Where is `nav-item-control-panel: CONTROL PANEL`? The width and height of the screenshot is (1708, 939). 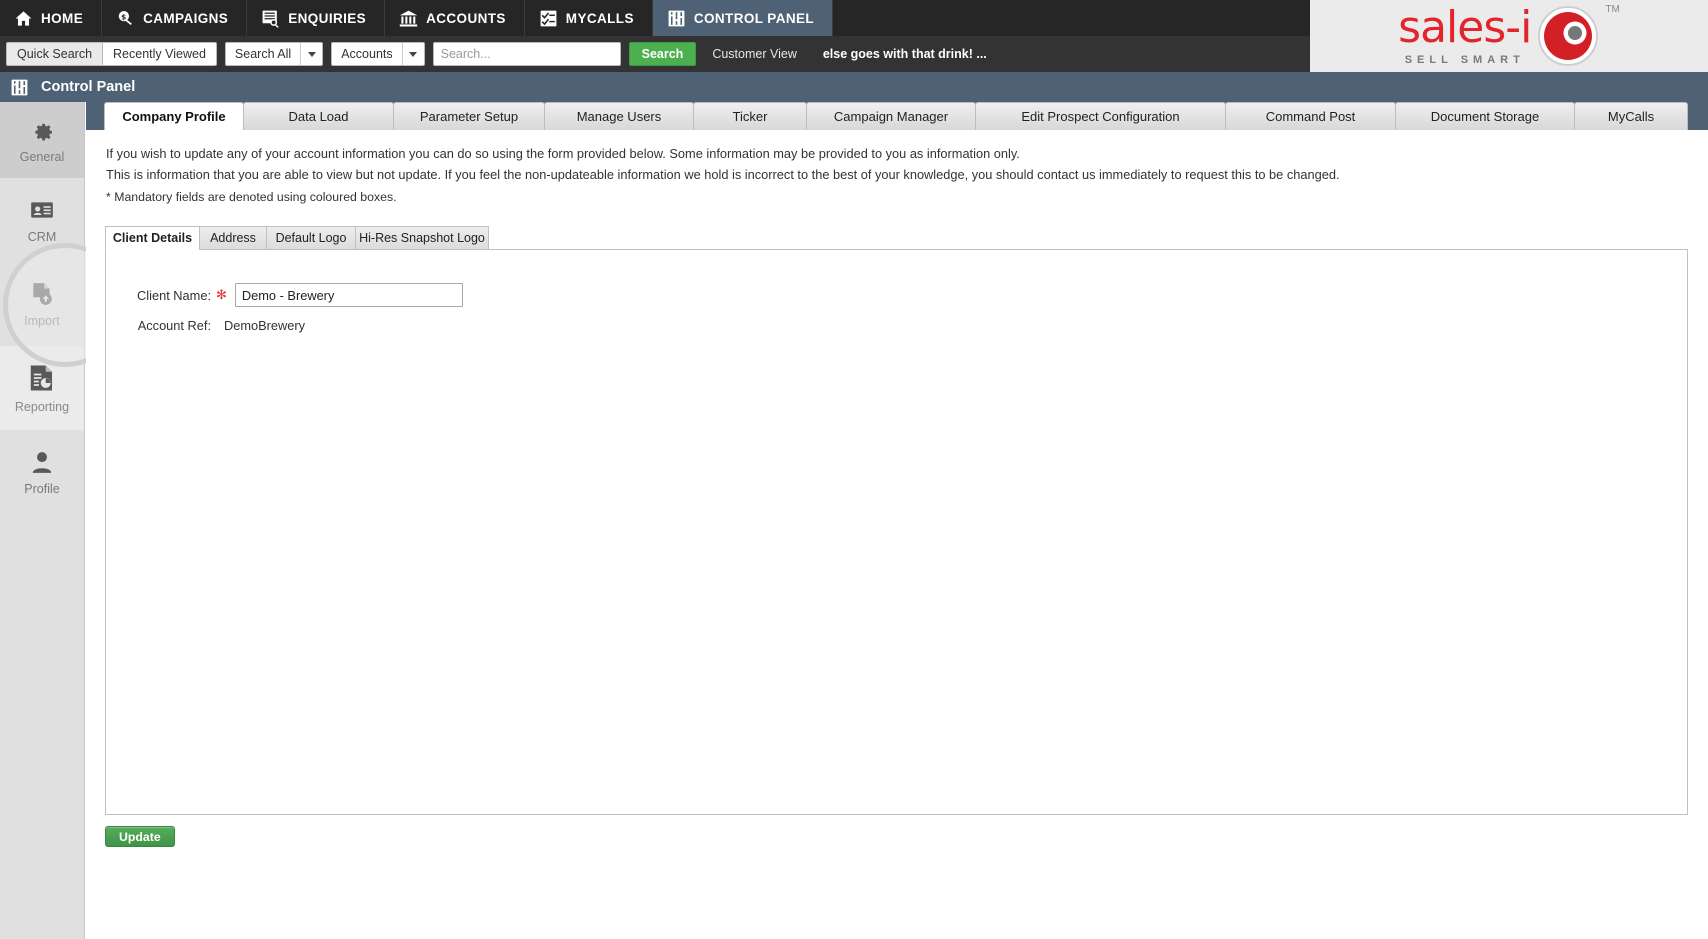 nav-item-control-panel: CONTROL PANEL is located at coordinates (743, 18).